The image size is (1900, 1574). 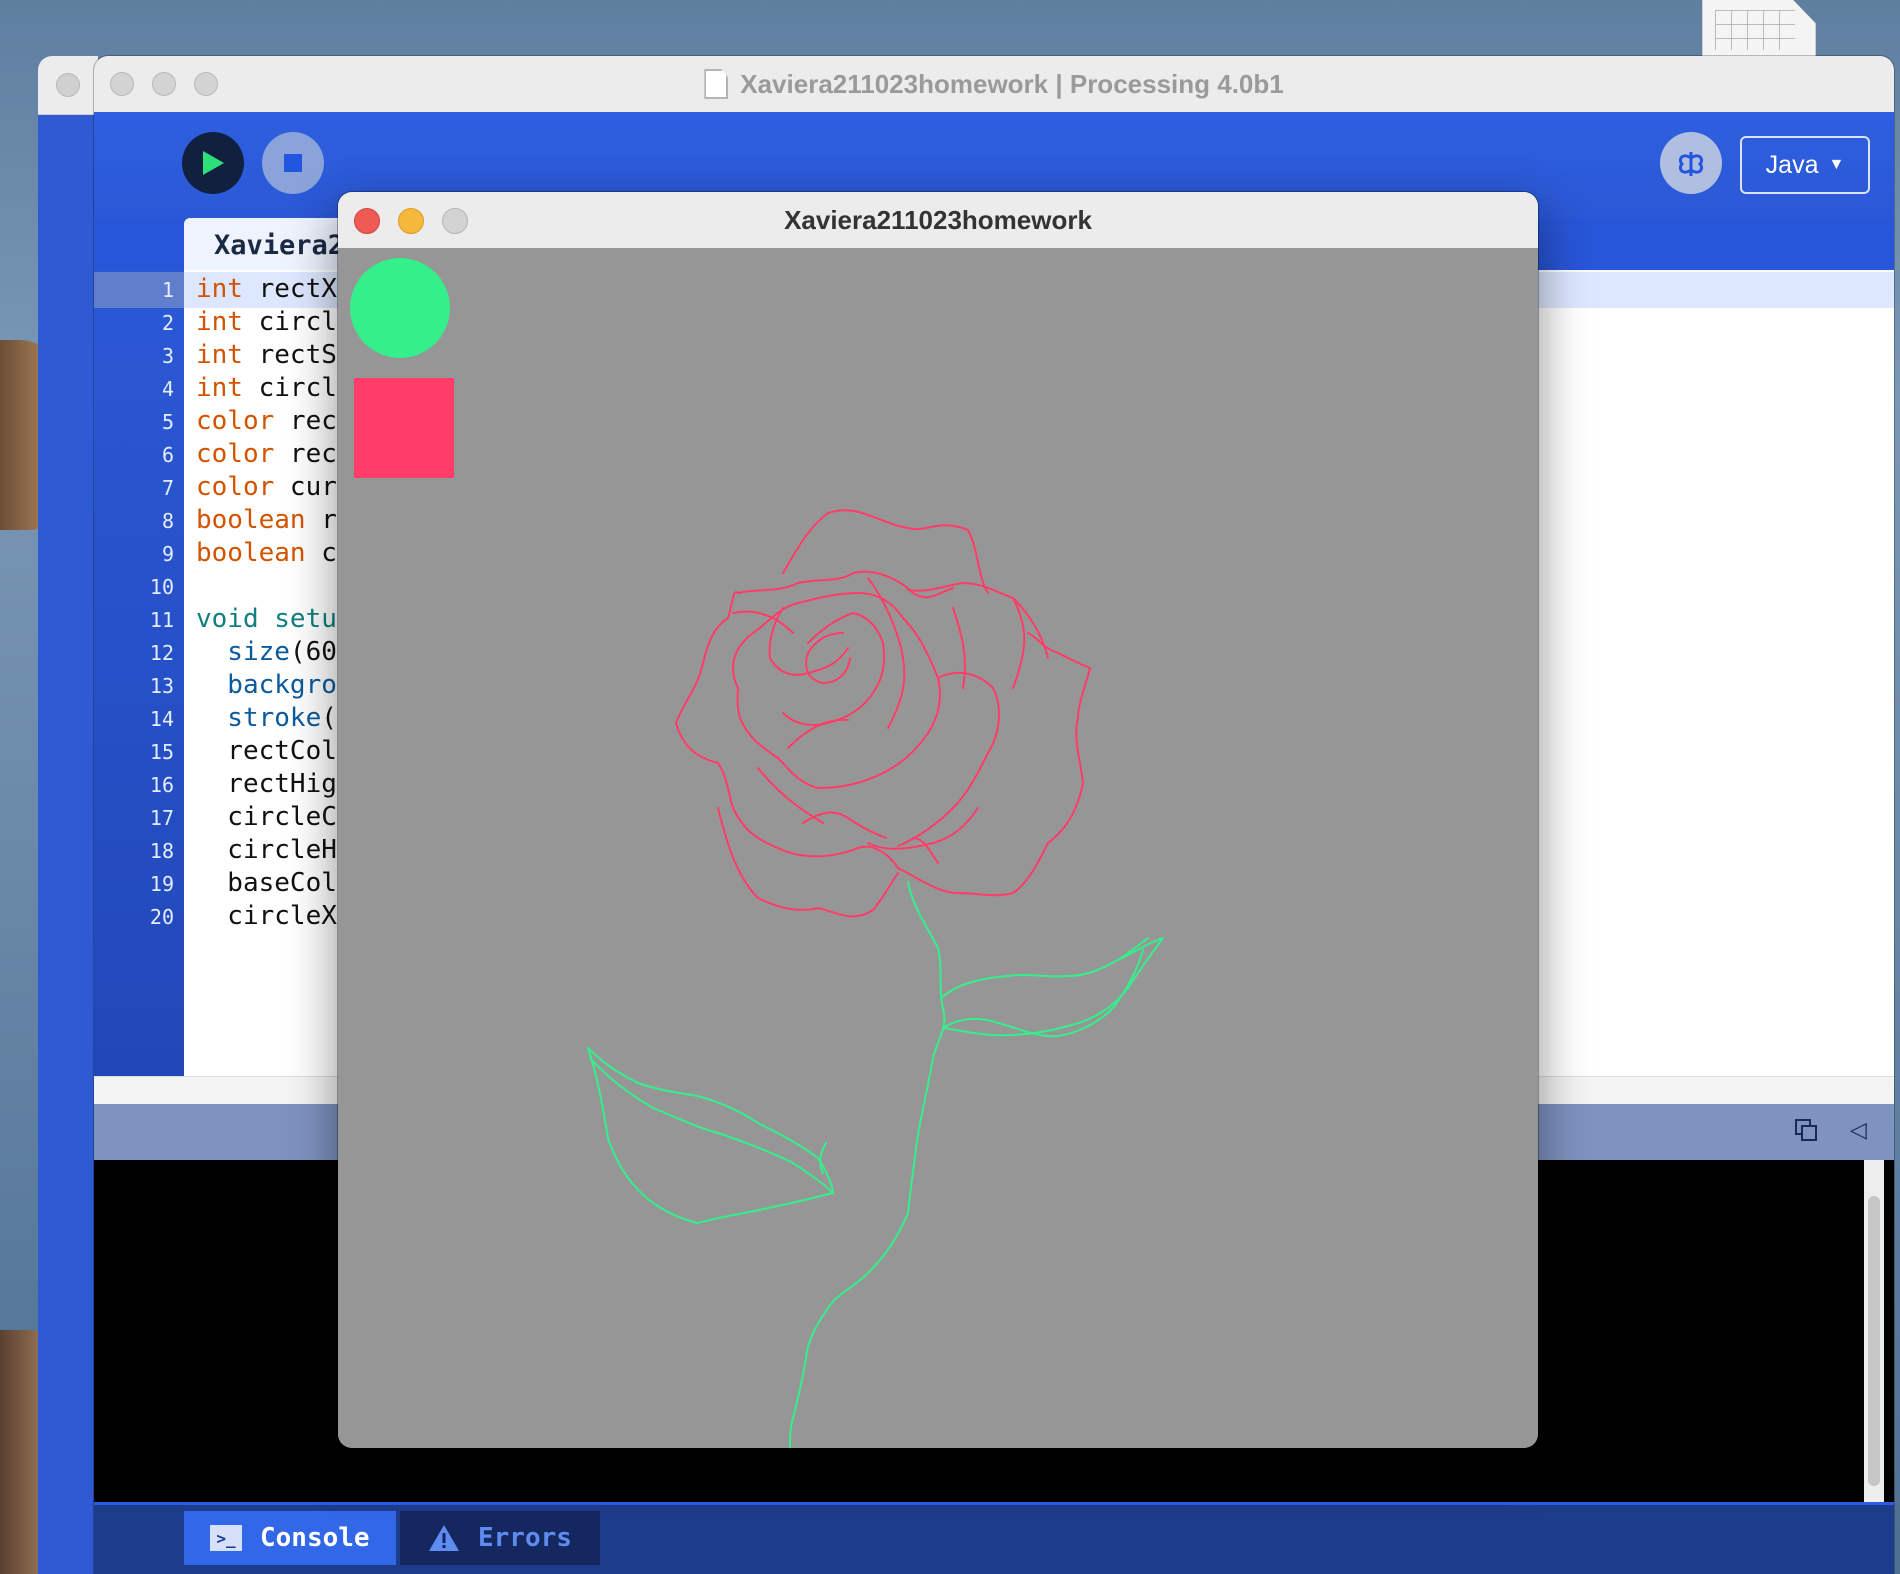 What do you see at coordinates (161, 851) in the screenshot?
I see `line-number: 18` at bounding box center [161, 851].